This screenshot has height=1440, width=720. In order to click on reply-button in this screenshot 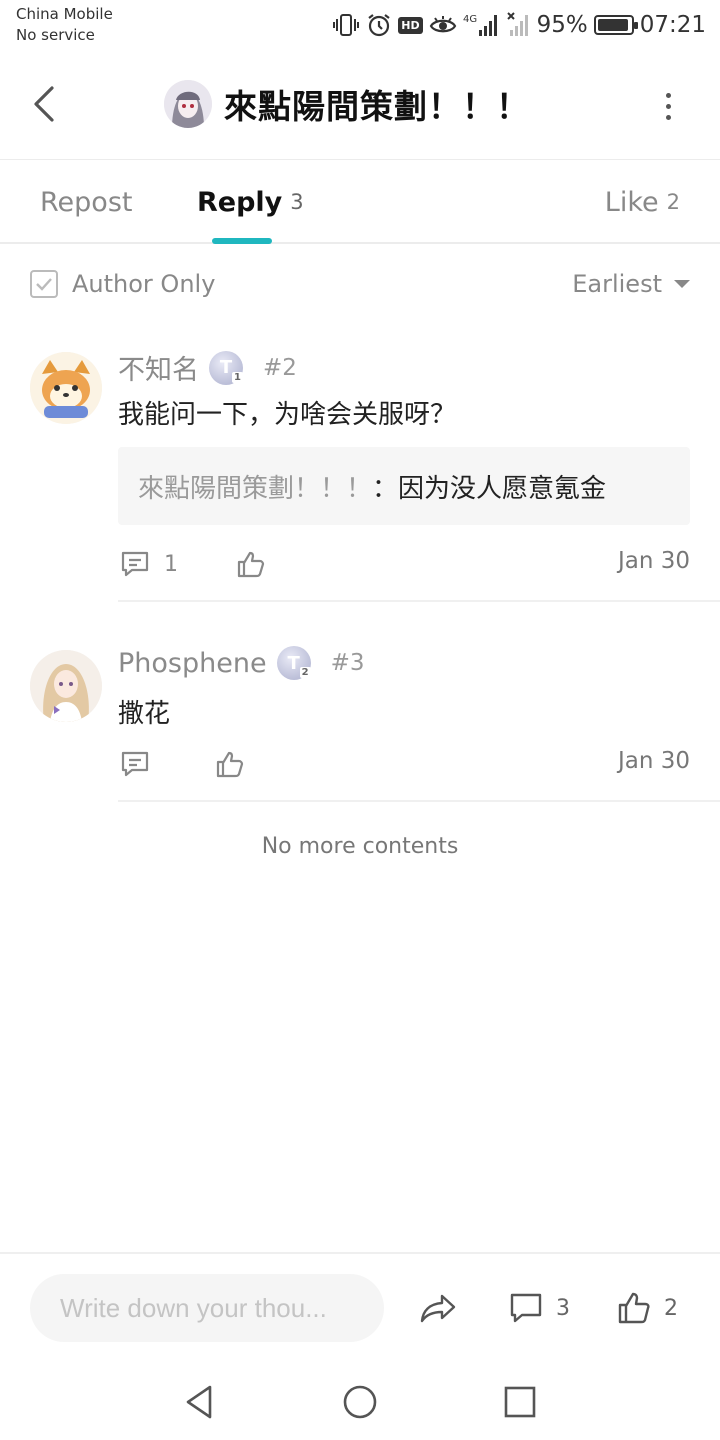, I will do `click(135, 764)`.